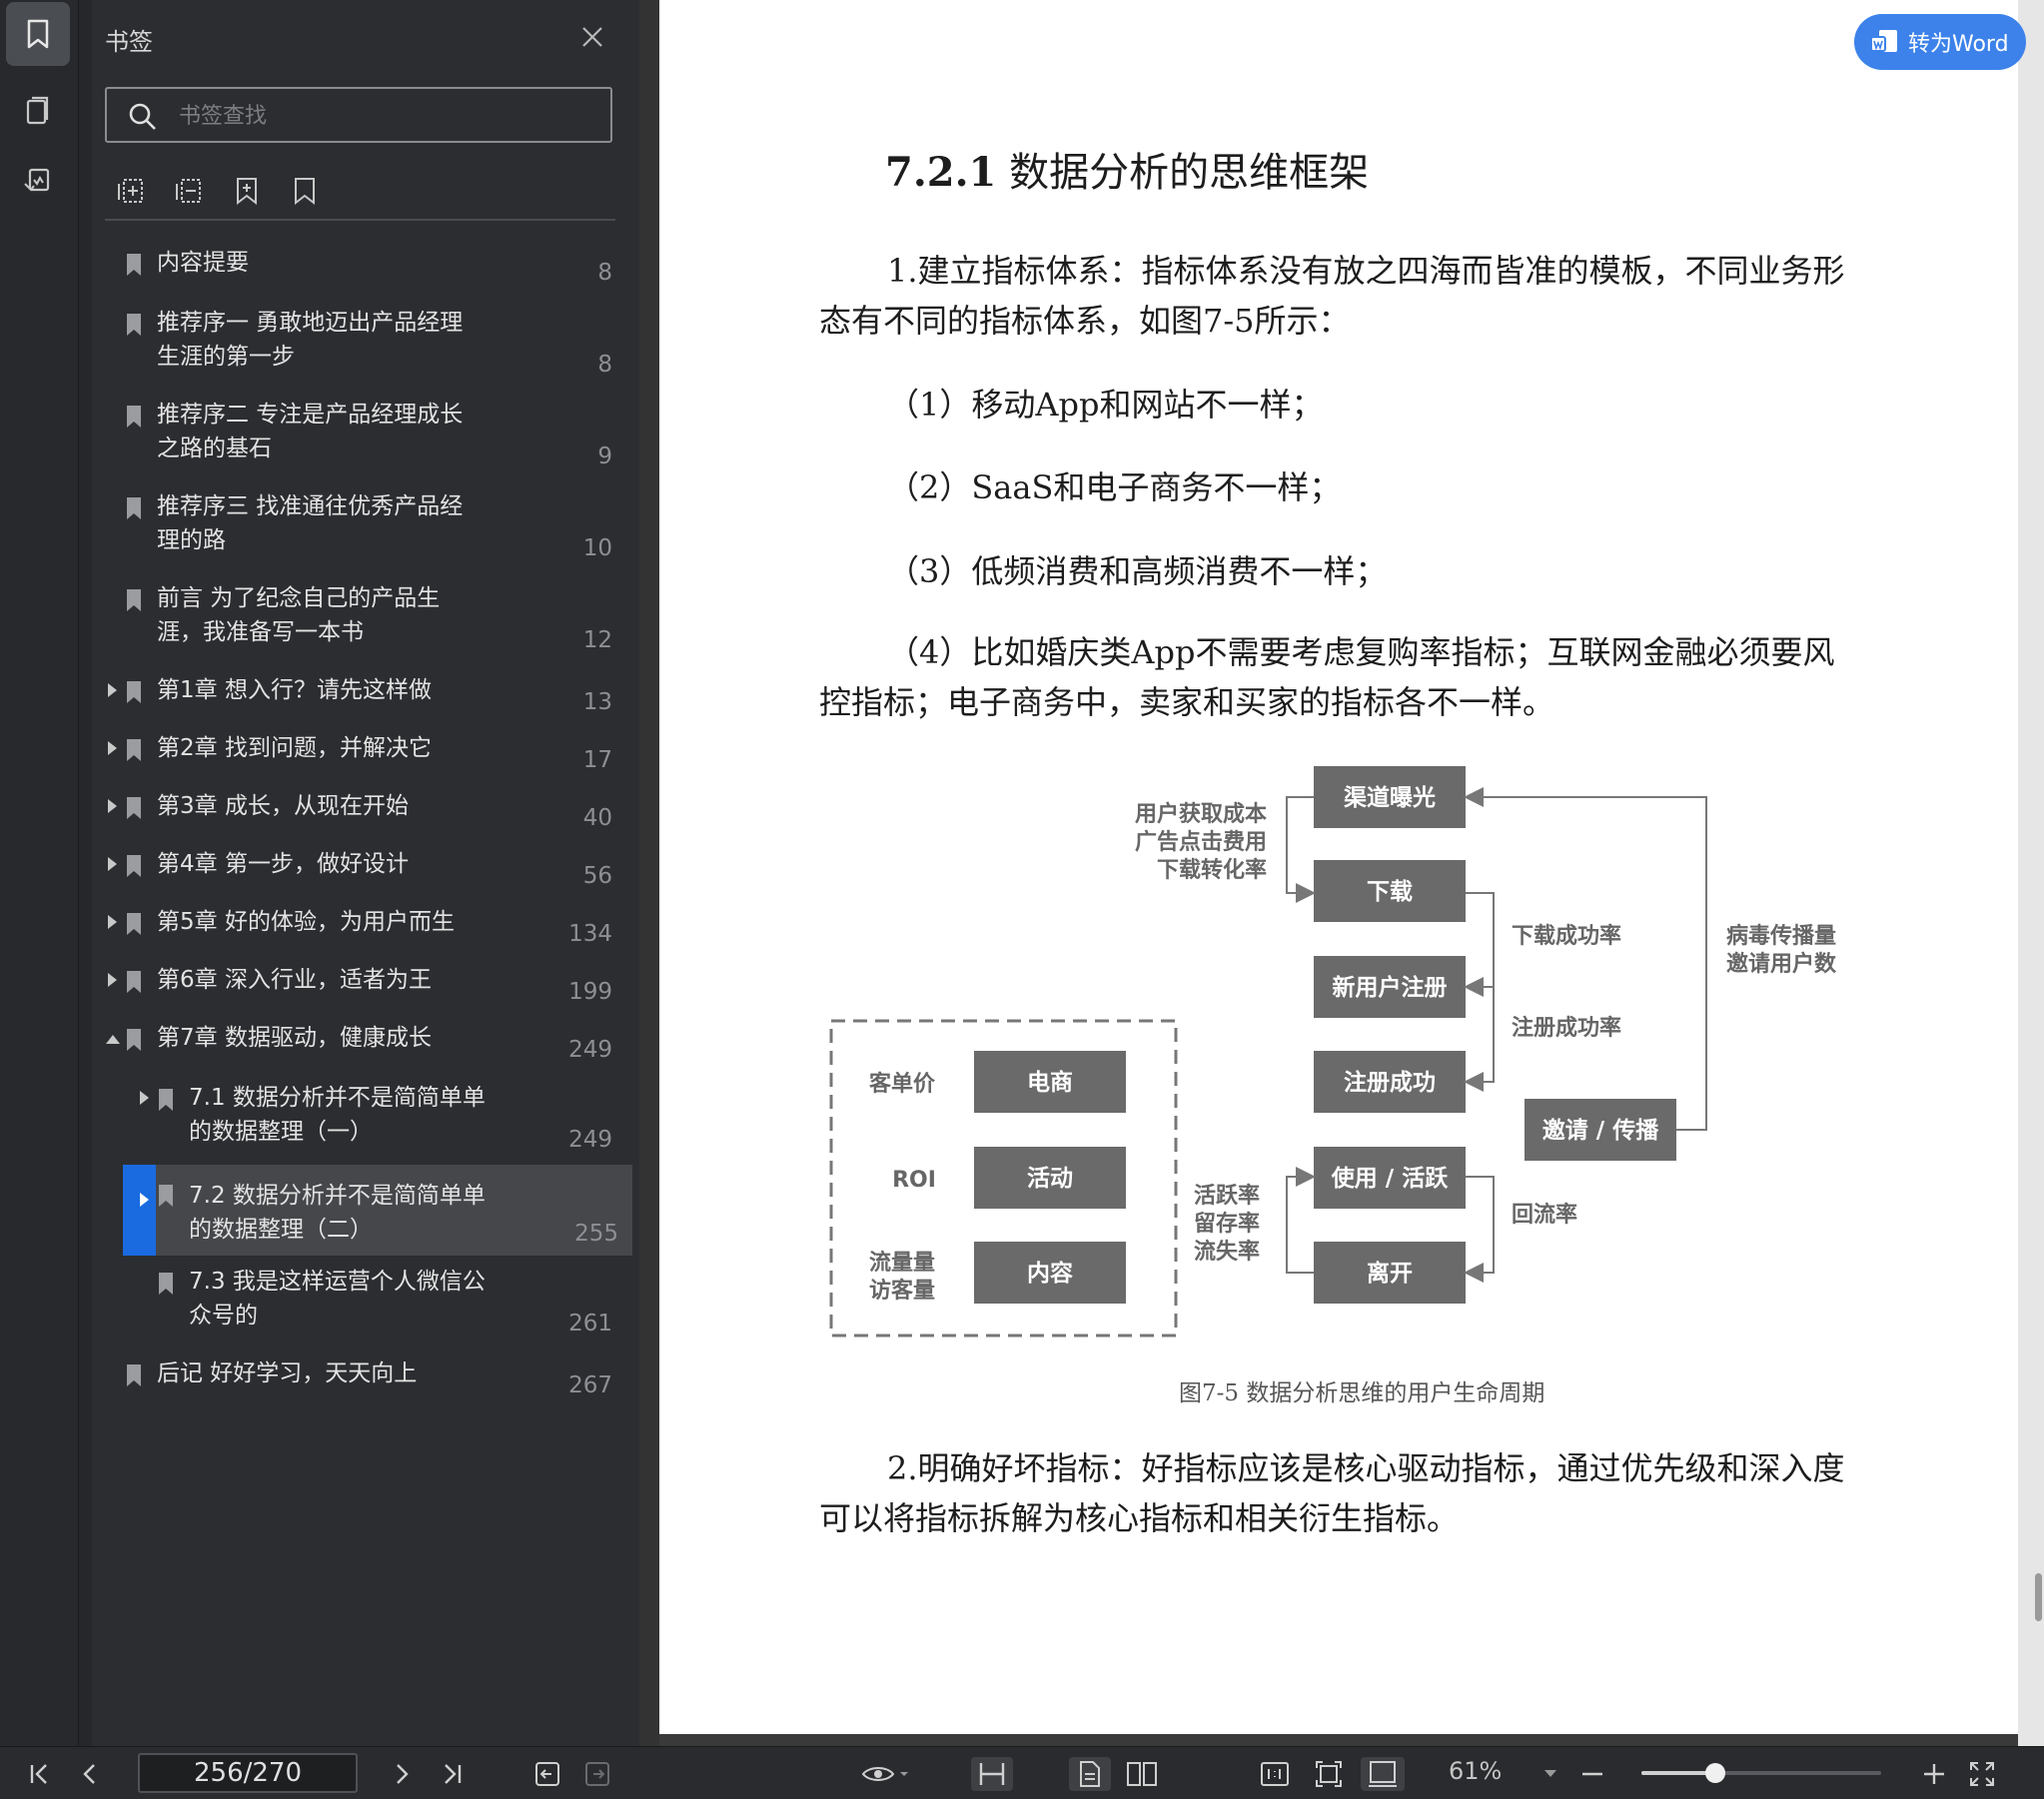  Describe the element at coordinates (1761, 1773) in the screenshot. I see `zoom-slider` at that location.